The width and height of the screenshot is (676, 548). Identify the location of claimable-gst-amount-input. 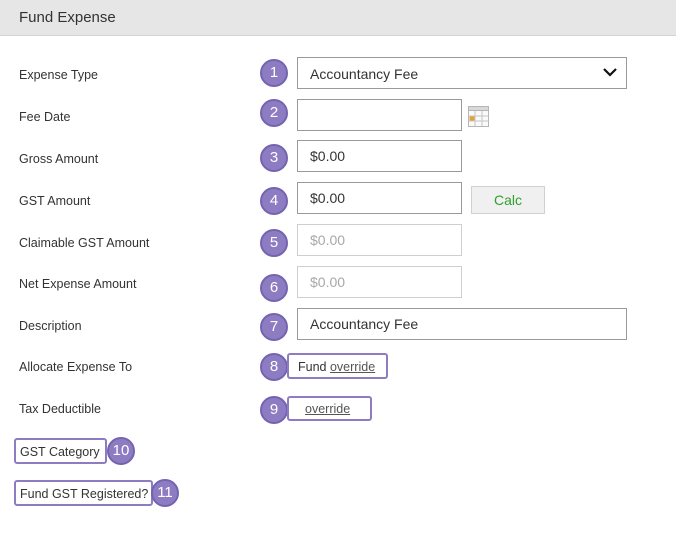
(379, 240).